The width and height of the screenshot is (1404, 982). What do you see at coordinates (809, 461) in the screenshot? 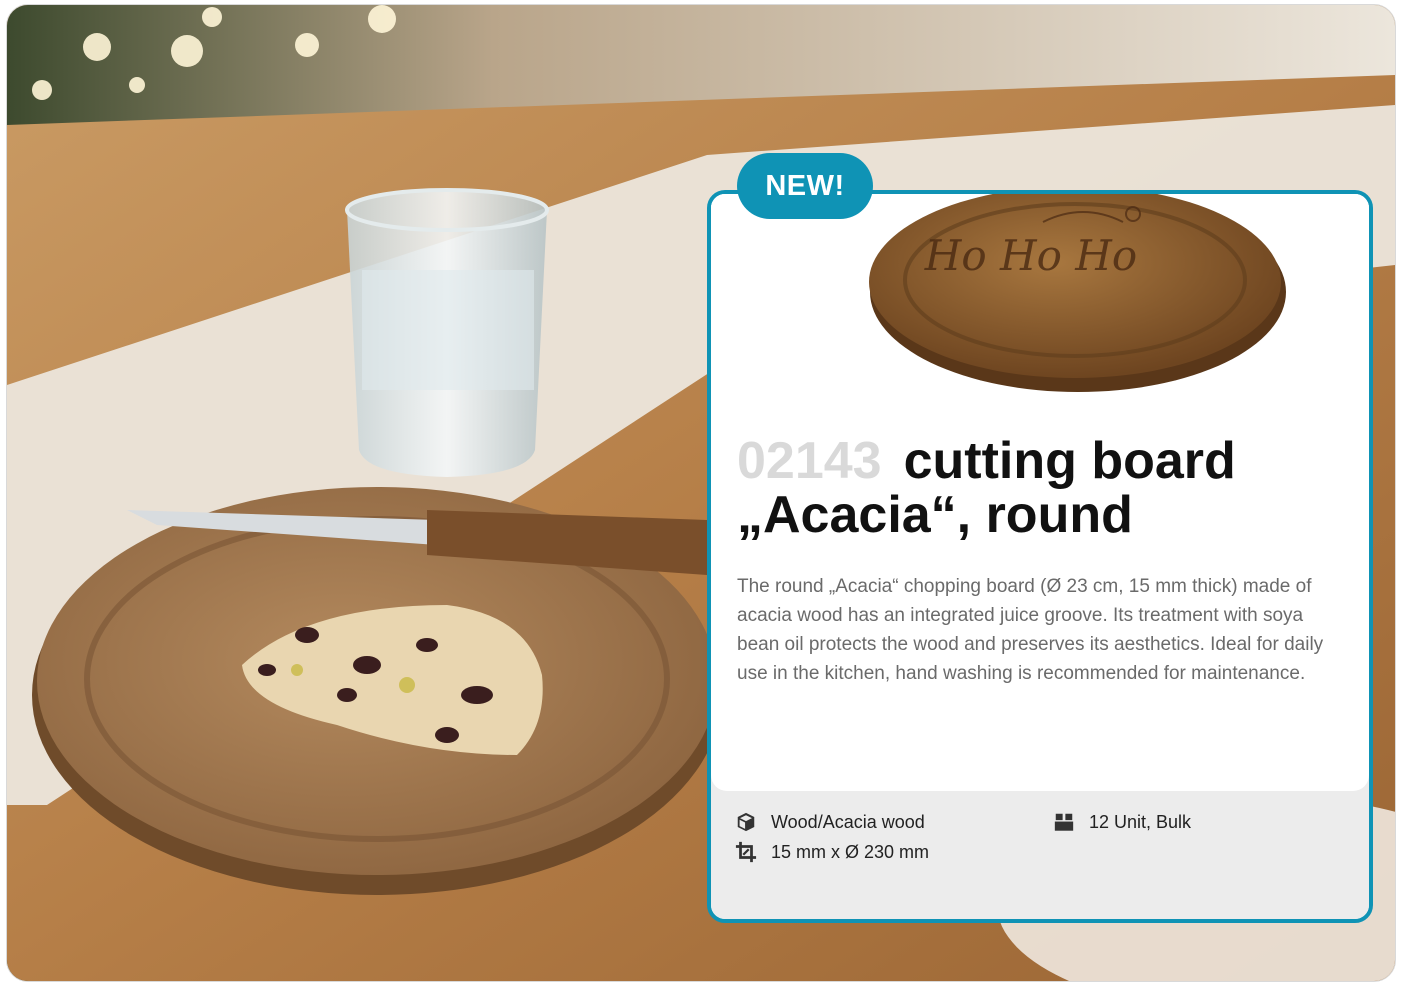
I see `product-number: 02143` at bounding box center [809, 461].